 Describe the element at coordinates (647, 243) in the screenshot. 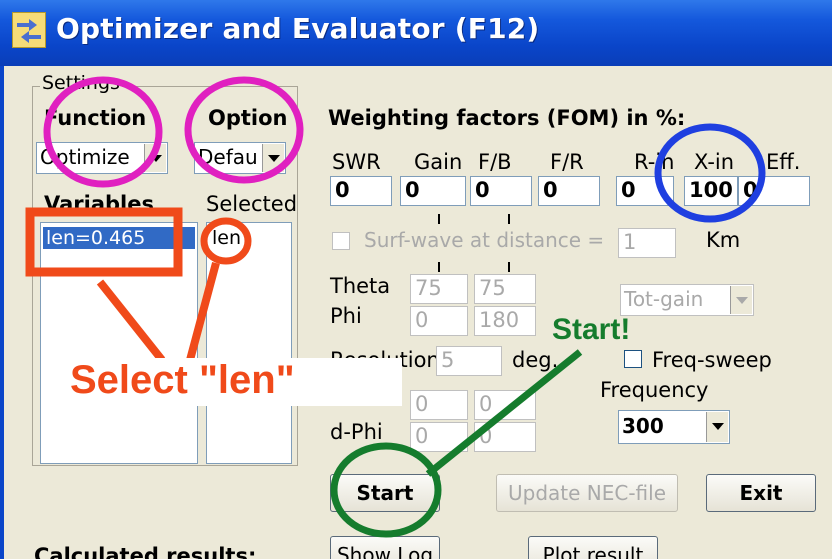

I see `surf-wave-distance-input: 1` at that location.